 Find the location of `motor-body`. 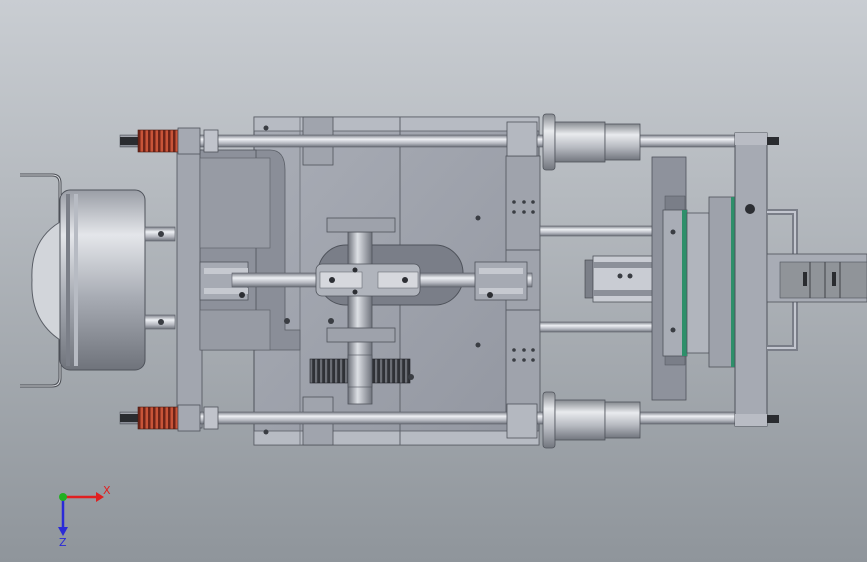

motor-body is located at coordinates (102, 280).